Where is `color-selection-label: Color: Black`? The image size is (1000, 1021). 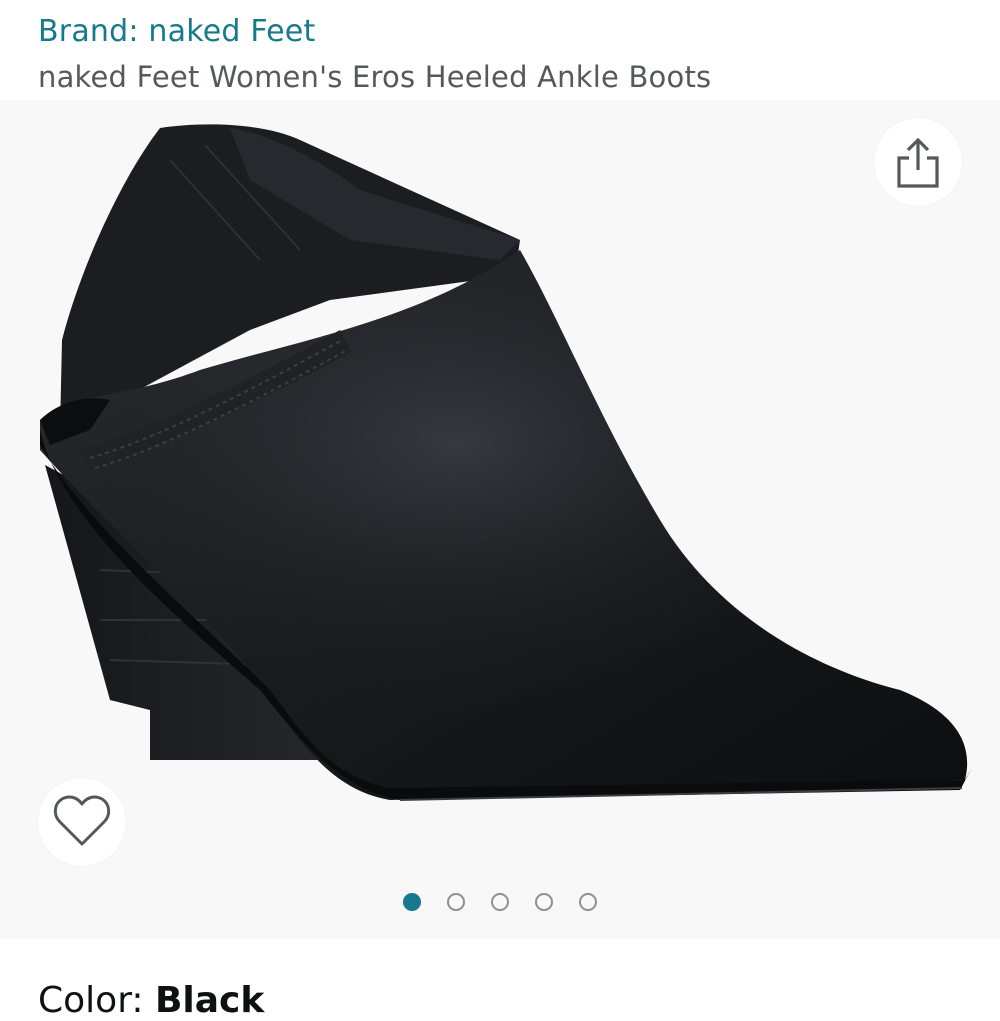
color-selection-label: Color: Black is located at coordinates (151, 1000).